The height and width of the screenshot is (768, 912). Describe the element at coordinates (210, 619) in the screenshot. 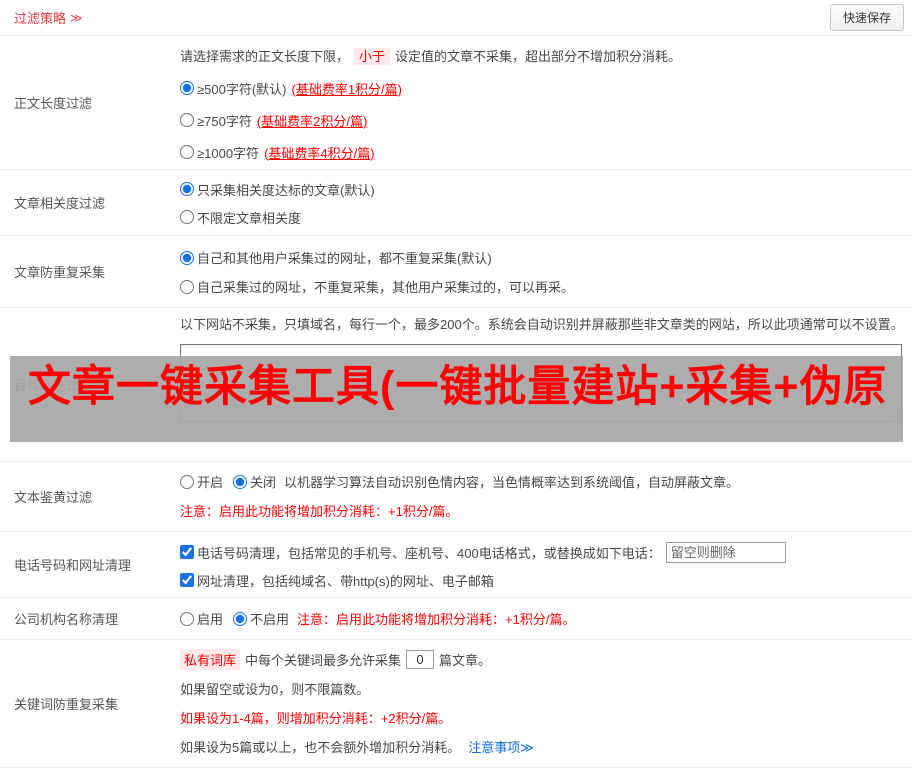

I see `option-label: 启用` at that location.